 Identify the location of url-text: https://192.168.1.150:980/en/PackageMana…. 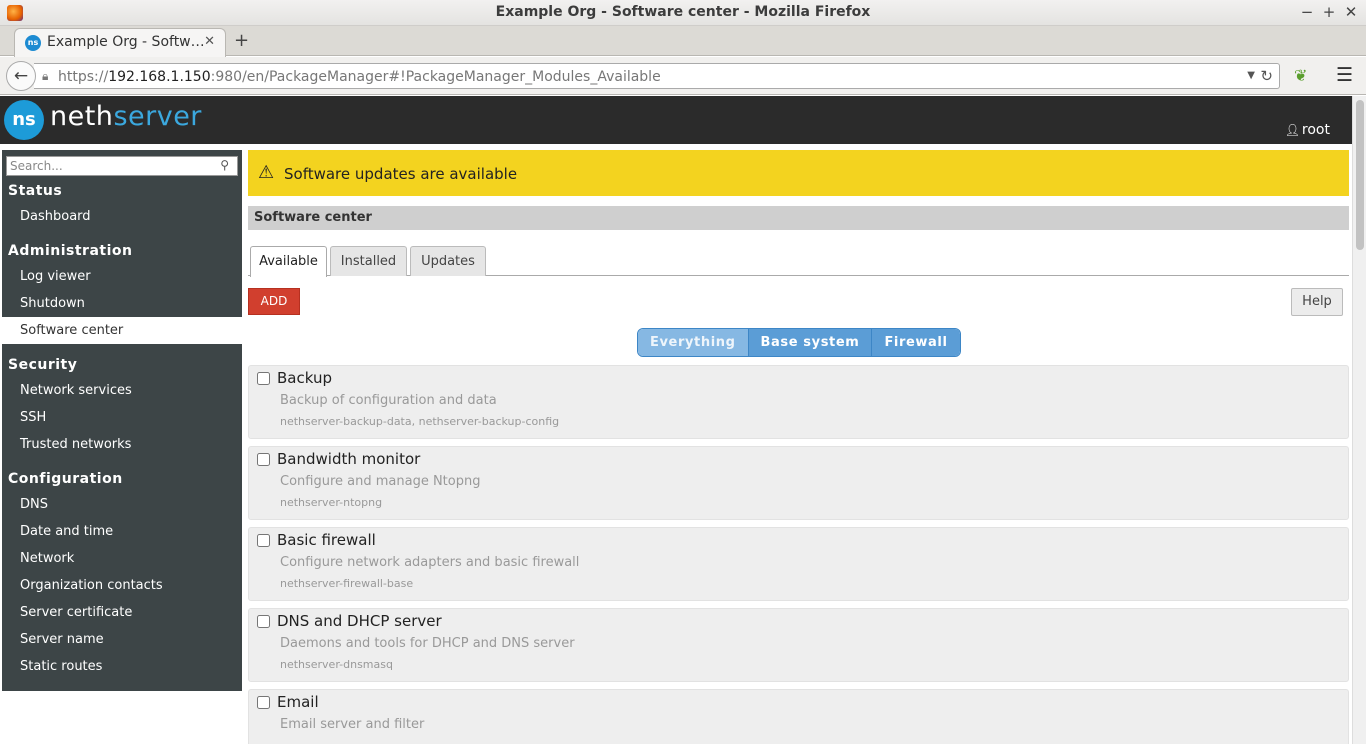
(359, 77).